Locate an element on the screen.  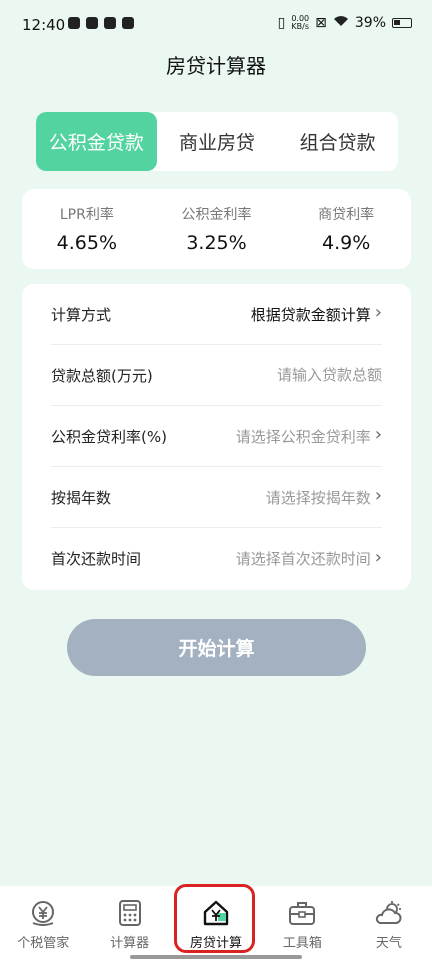
nav-item-toolbox: 工具箱 is located at coordinates (302, 925).